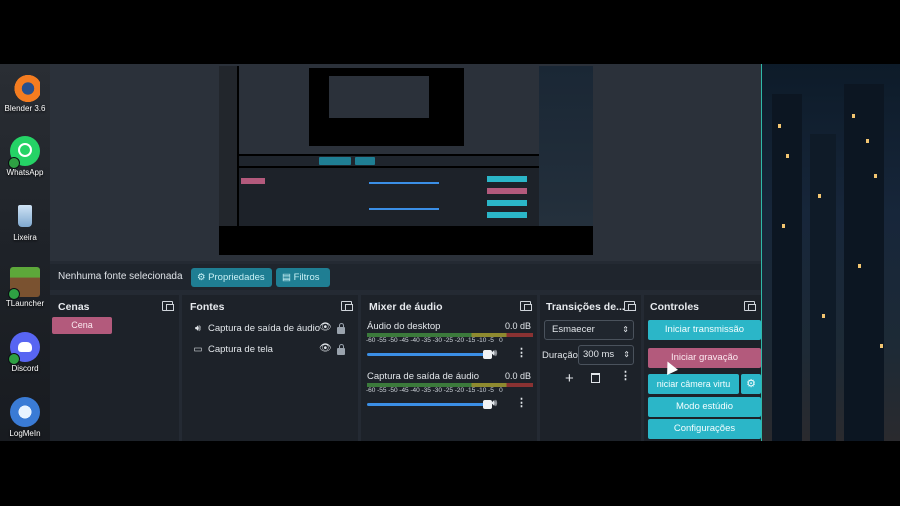  What do you see at coordinates (751, 384) in the screenshot?
I see `virtual-camera-settings-icon: ⚙` at bounding box center [751, 384].